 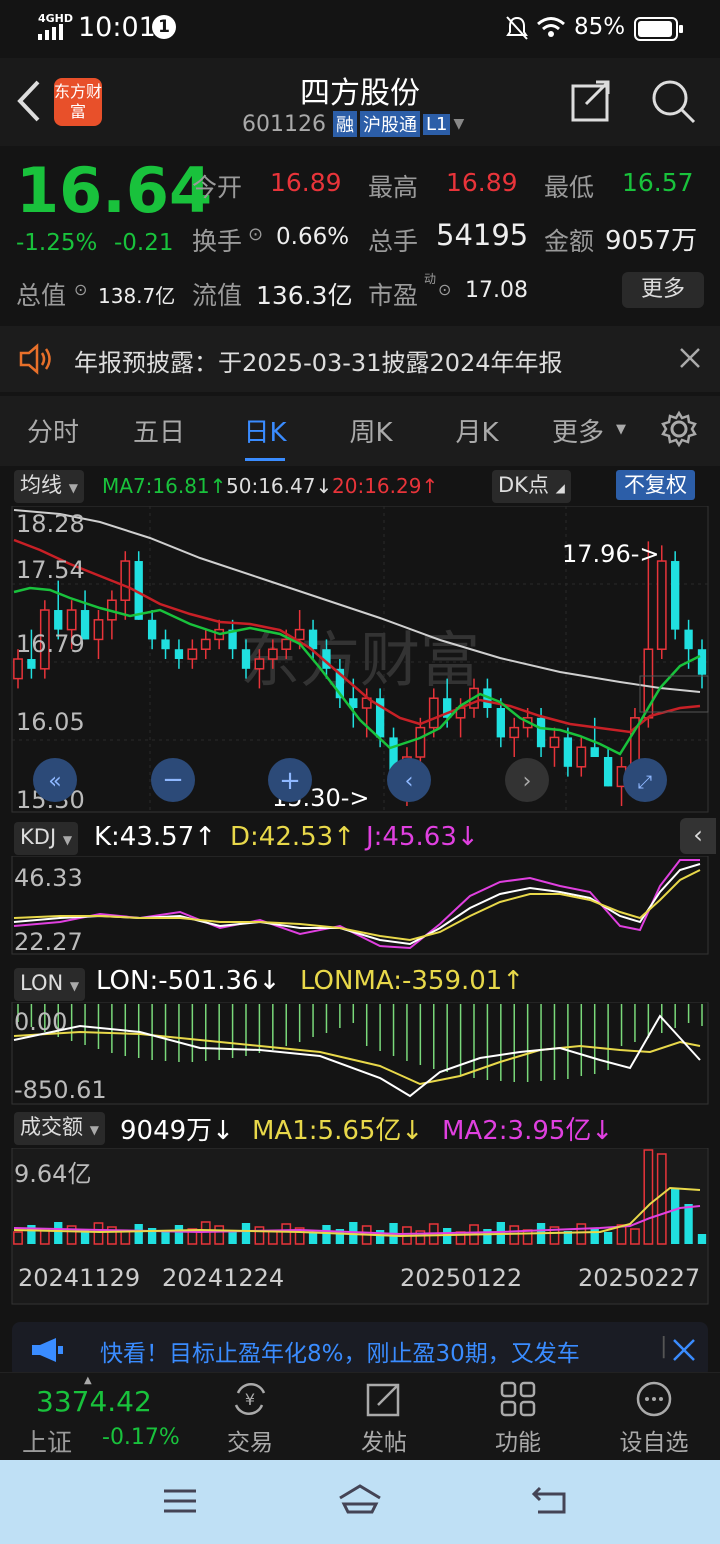 I want to click on vol-ma2: MA2:3.95亿↓, so click(x=528, y=1131).